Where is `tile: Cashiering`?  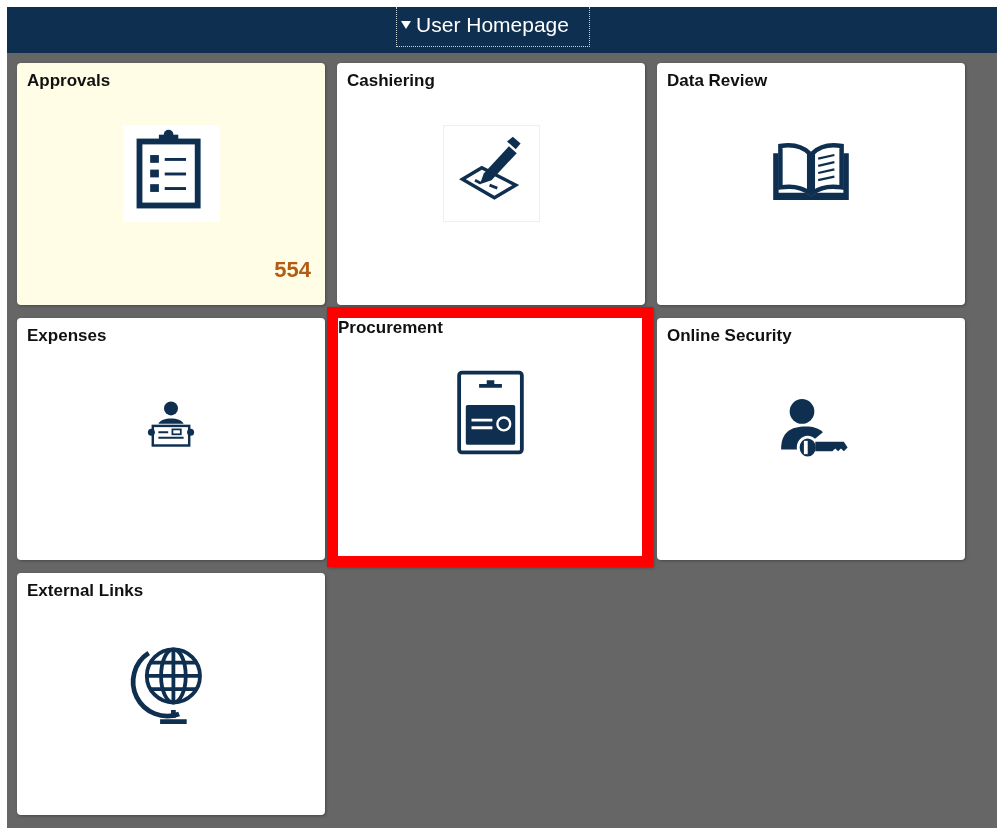 tile: Cashiering is located at coordinates (491, 184).